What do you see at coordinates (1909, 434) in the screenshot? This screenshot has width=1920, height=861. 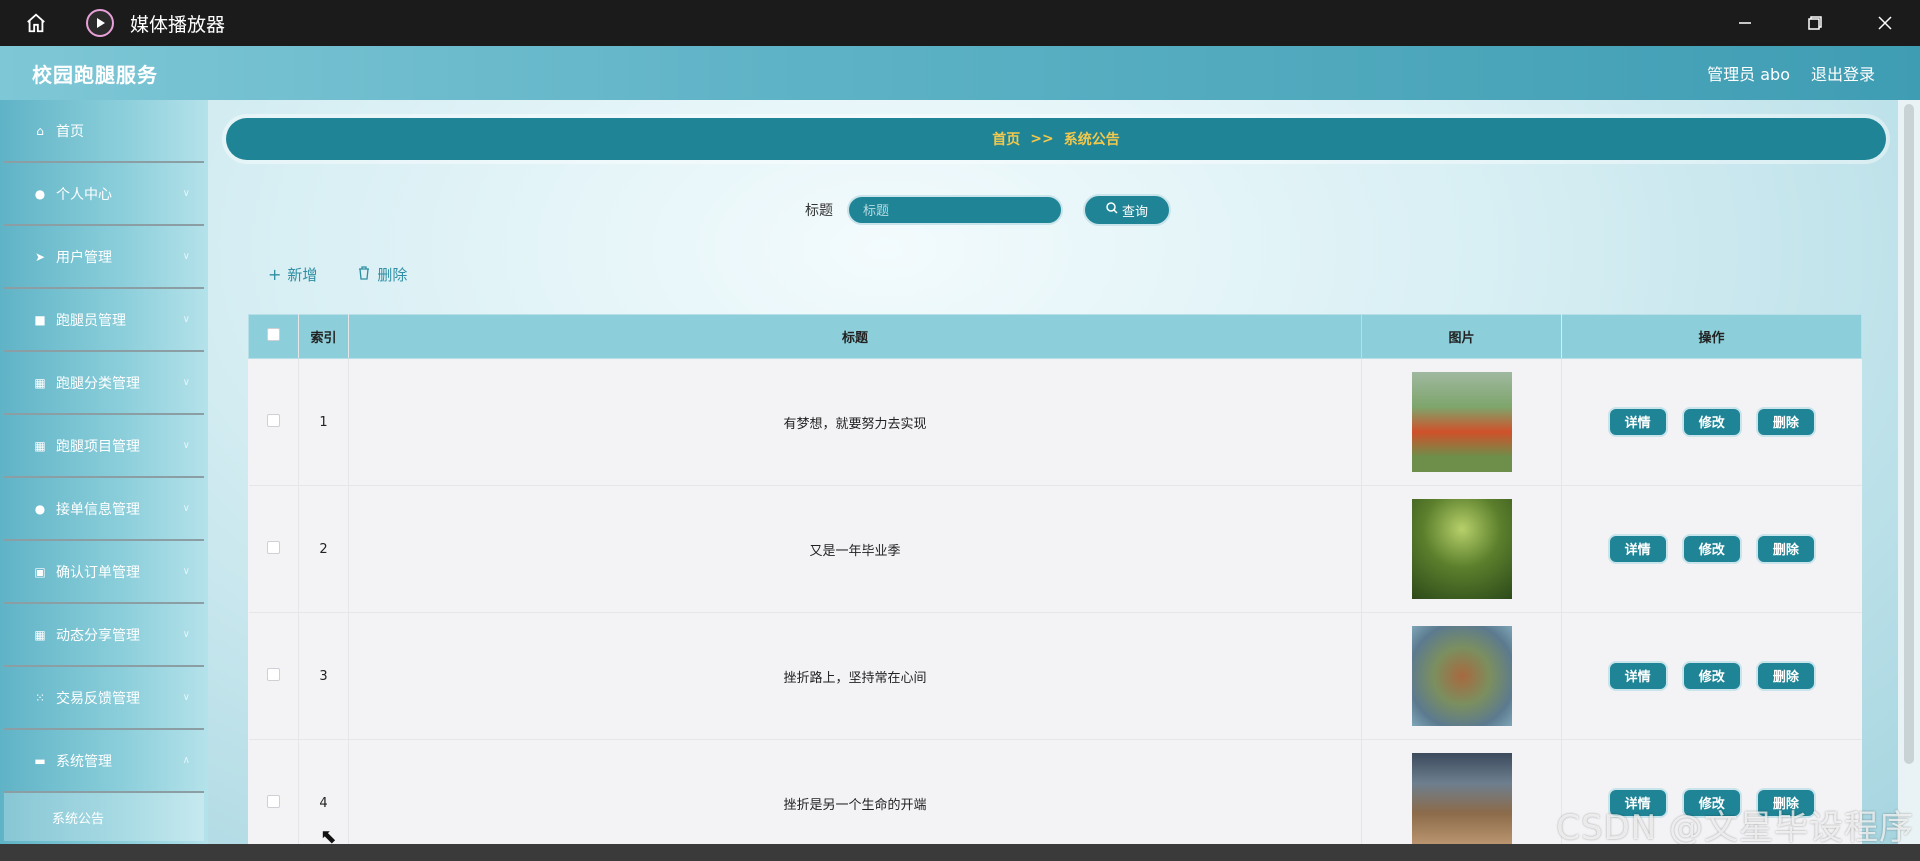 I see `scrollbar-thumb` at bounding box center [1909, 434].